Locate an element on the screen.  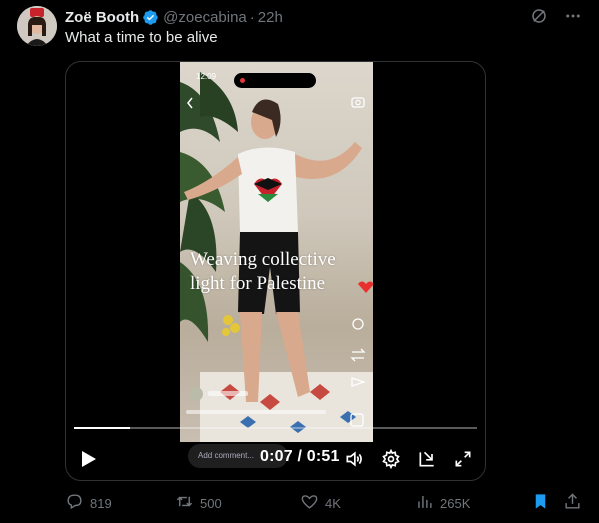
current-time: 0:07 is located at coordinates (276, 456).